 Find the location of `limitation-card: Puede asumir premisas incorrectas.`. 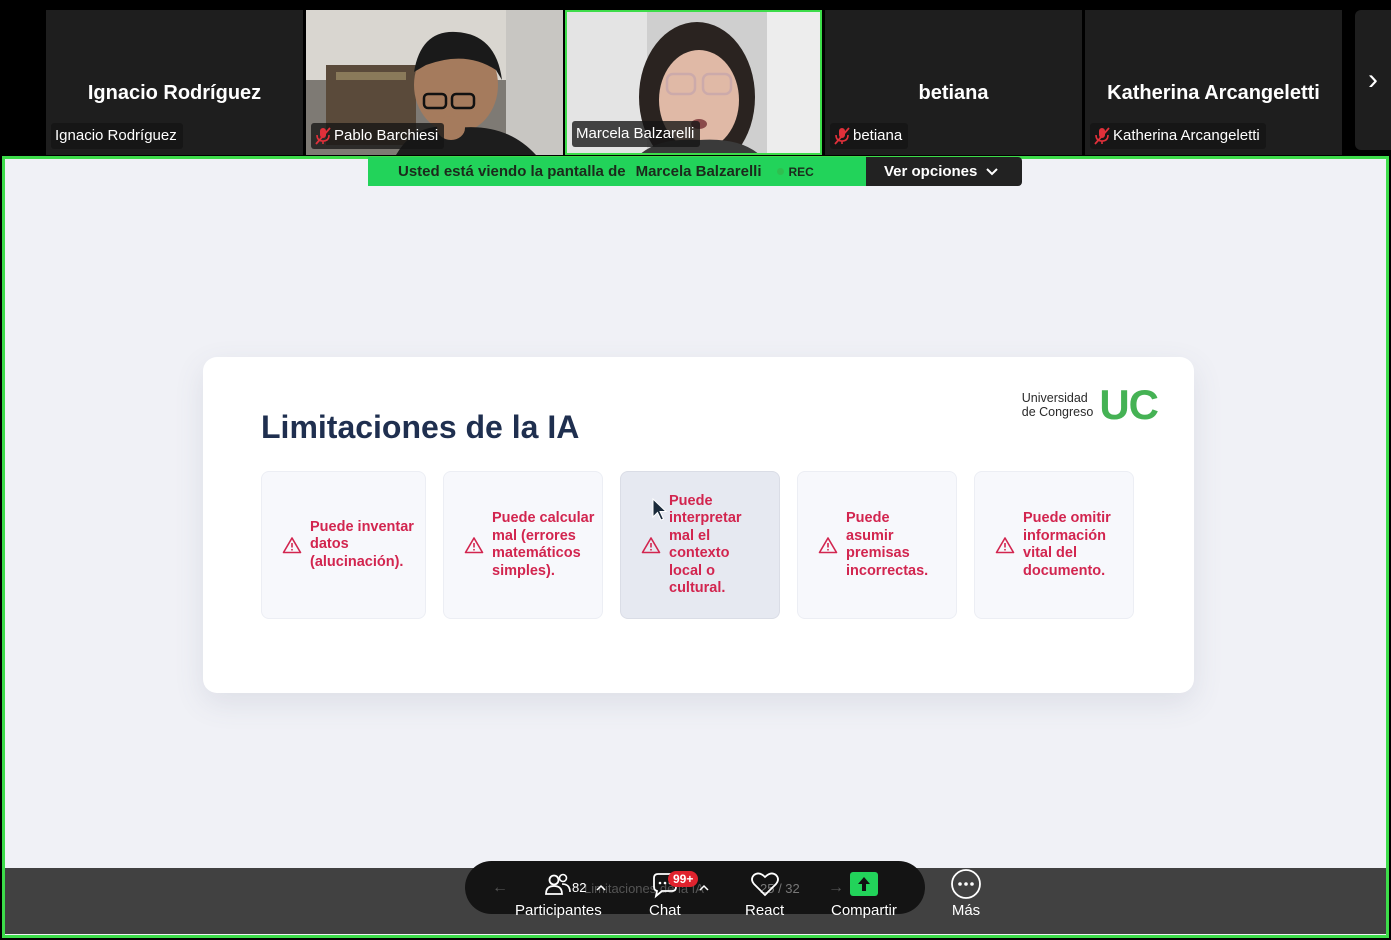

limitation-card: Puede asumir premisas incorrectas. is located at coordinates (877, 545).